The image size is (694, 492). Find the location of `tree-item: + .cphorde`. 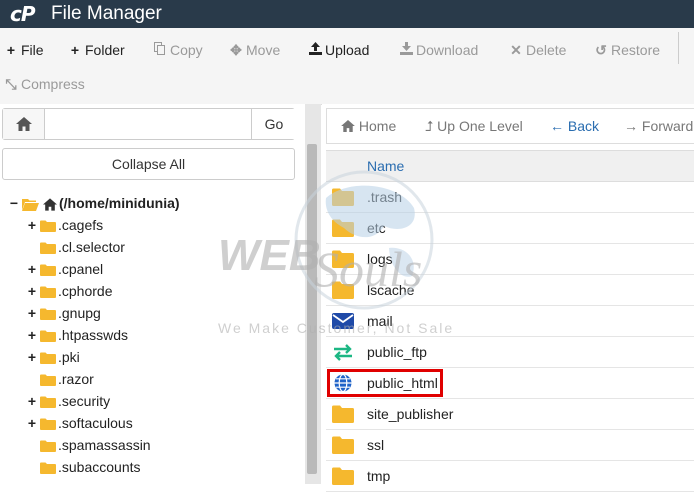

tree-item: + .cphorde is located at coordinates (69, 291).